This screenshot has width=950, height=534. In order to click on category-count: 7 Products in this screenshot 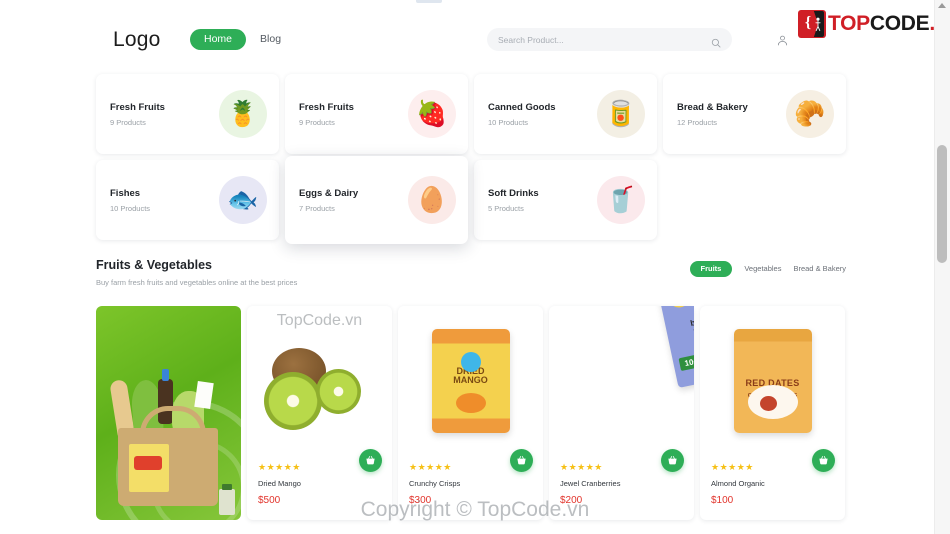, I will do `click(317, 208)`.